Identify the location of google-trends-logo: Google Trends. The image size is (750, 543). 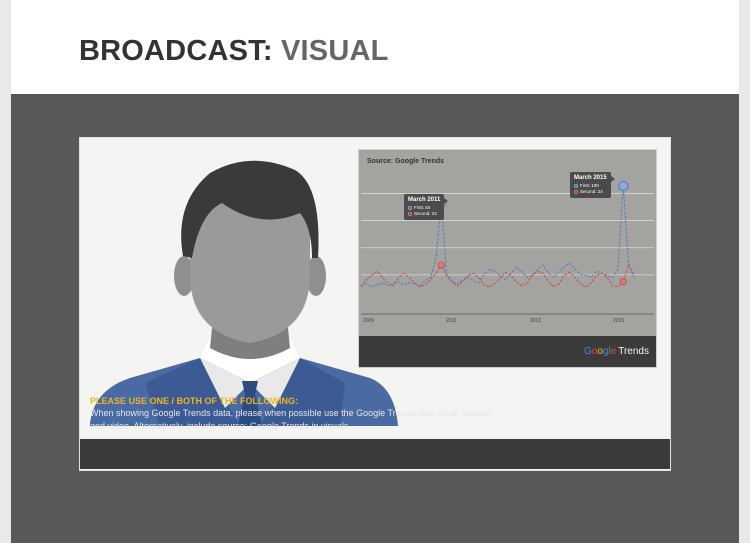
(616, 351).